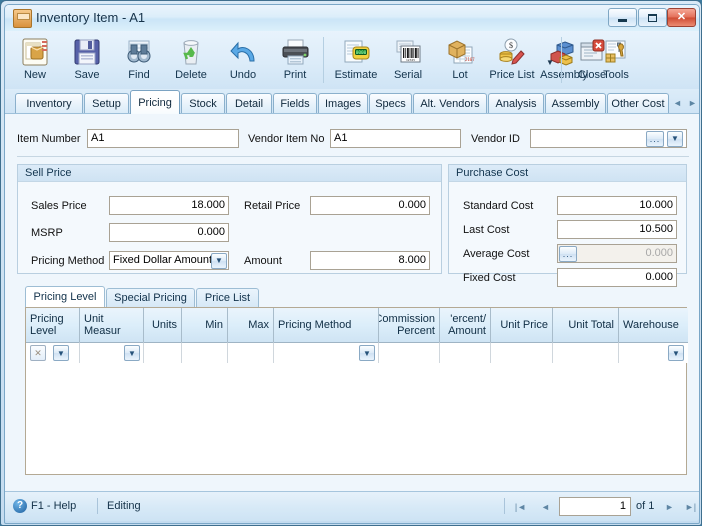 This screenshot has width=702, height=526. What do you see at coordinates (512, 52) in the screenshot?
I see `price-tag-icon: $` at bounding box center [512, 52].